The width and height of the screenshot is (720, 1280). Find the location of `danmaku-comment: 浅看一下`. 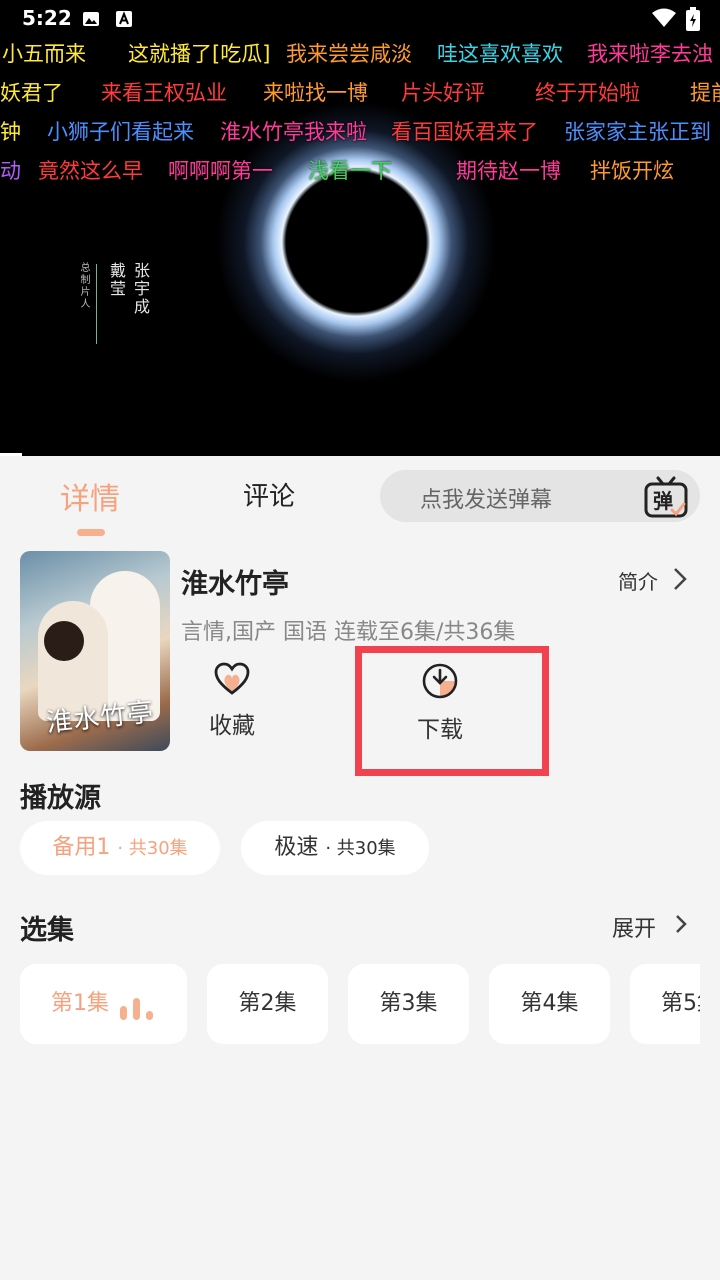

danmaku-comment: 浅看一下 is located at coordinates (350, 171).